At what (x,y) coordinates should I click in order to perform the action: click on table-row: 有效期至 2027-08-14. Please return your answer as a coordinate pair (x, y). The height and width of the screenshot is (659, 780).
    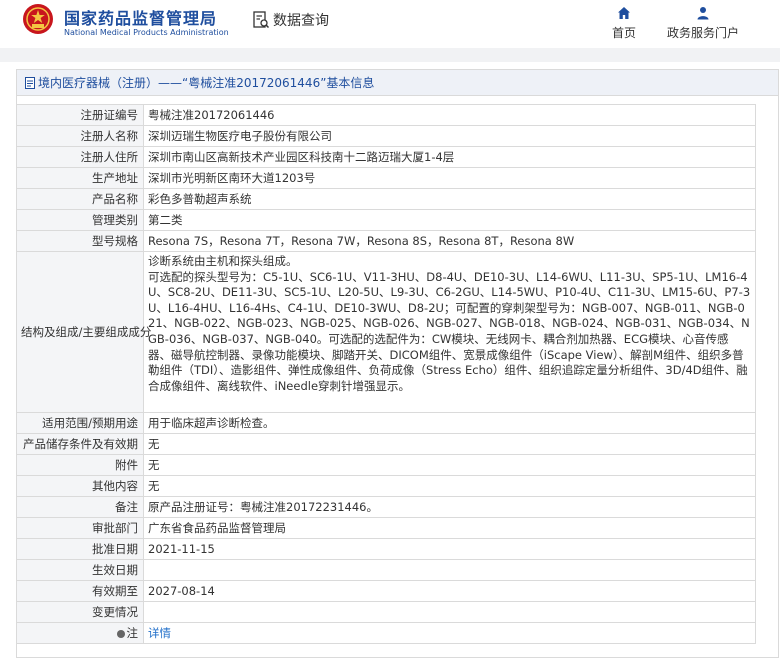
    Looking at the image, I should click on (386, 591).